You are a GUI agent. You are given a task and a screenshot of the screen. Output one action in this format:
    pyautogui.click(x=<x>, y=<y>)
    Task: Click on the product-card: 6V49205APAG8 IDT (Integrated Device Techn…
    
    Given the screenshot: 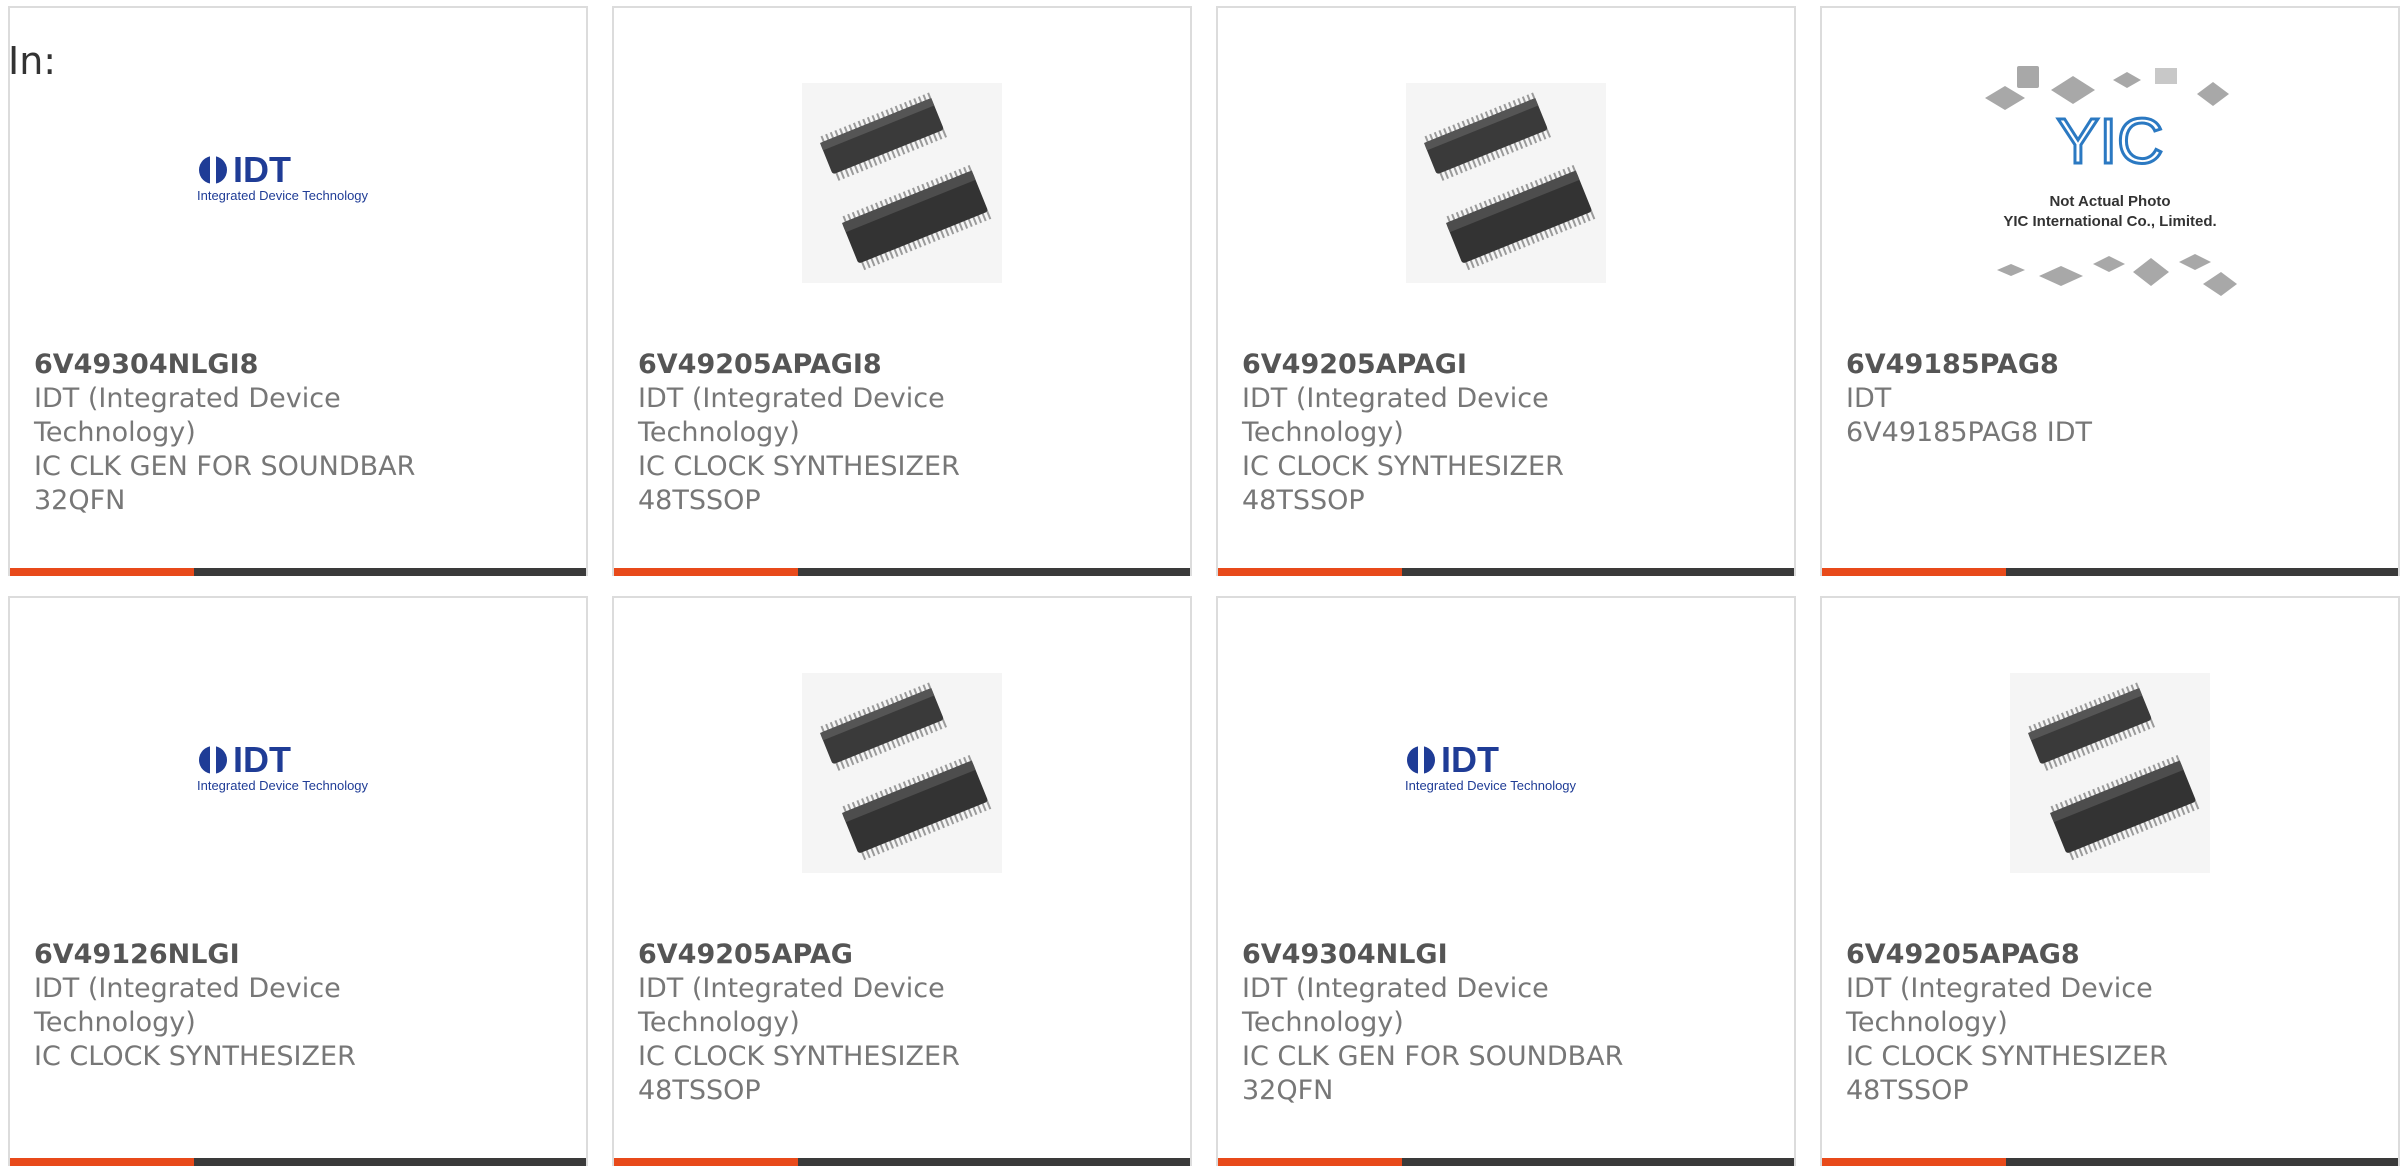 What is the action you would take?
    pyautogui.click(x=2110, y=881)
    